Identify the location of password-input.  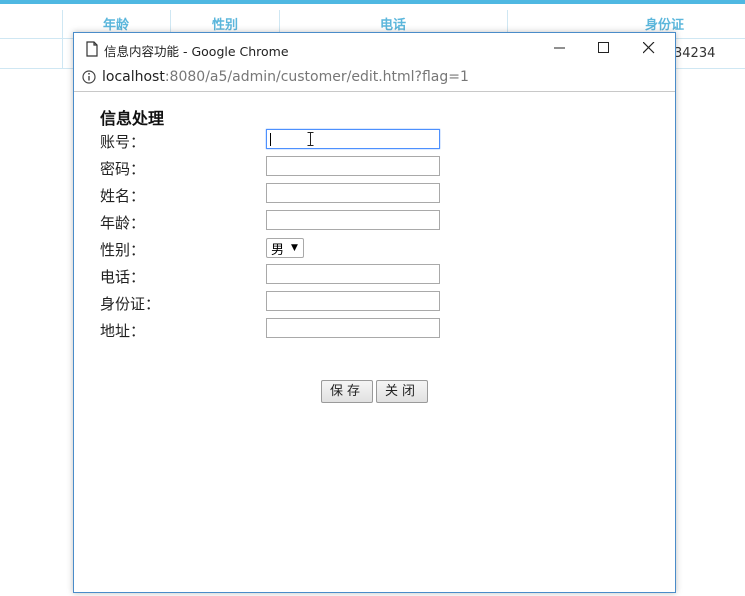
(353, 166).